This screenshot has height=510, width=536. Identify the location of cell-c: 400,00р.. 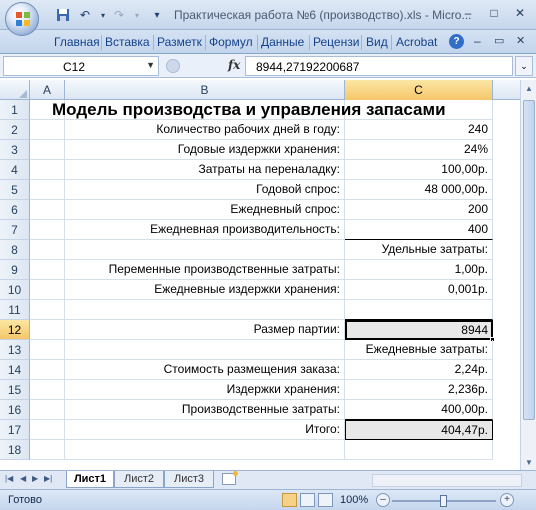
(419, 410).